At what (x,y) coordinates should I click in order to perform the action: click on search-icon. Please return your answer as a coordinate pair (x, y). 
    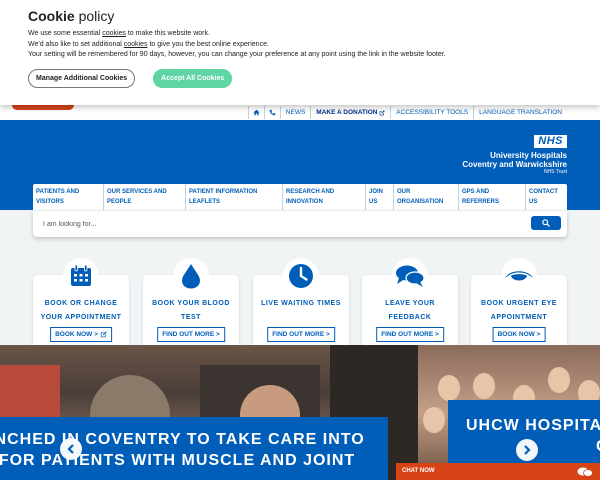
    Looking at the image, I should click on (546, 223).